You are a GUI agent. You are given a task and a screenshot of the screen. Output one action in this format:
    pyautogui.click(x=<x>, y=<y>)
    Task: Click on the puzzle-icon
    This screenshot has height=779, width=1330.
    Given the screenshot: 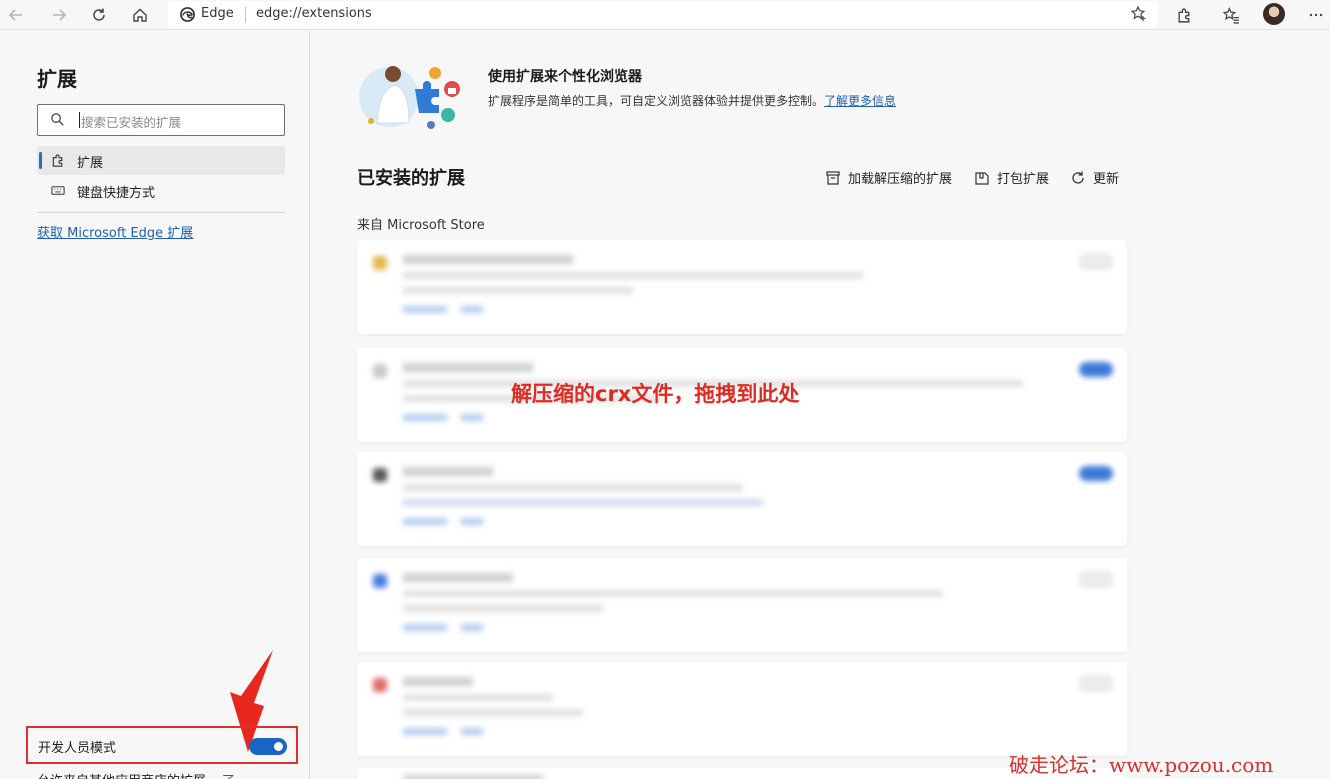 What is the action you would take?
    pyautogui.click(x=57, y=160)
    